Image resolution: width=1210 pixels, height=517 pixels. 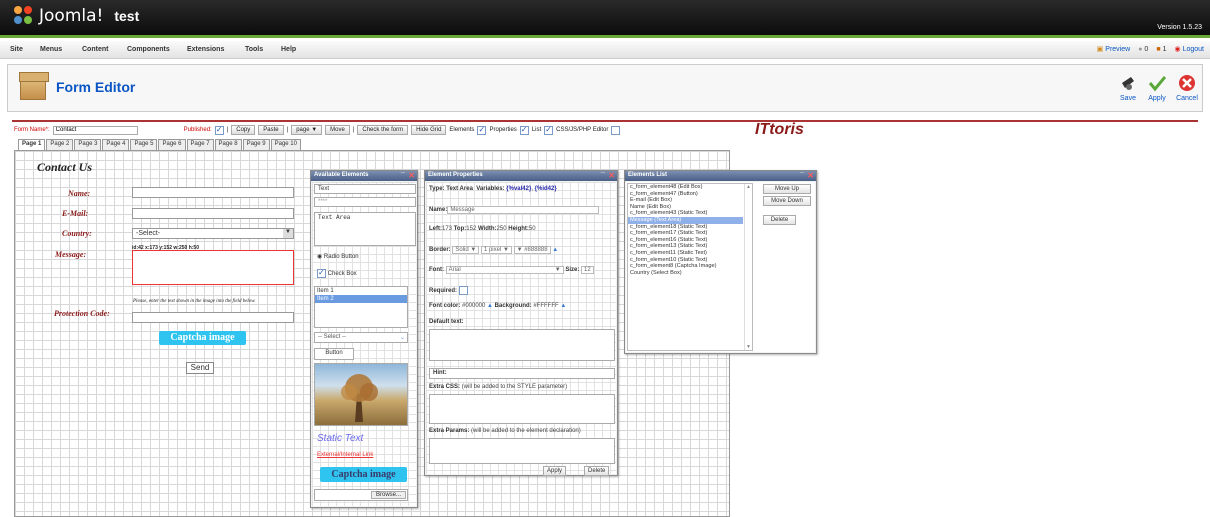 What do you see at coordinates (82, 313) in the screenshot?
I see `protection-label: Protection Code:` at bounding box center [82, 313].